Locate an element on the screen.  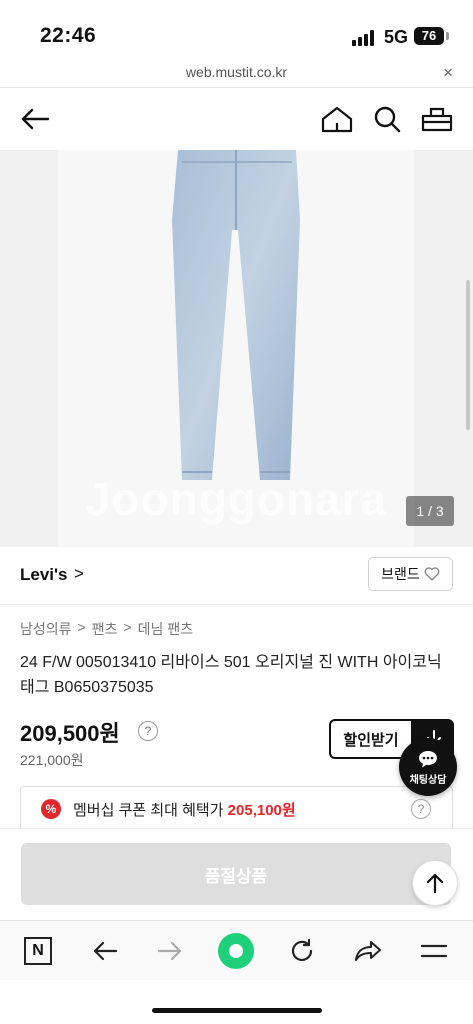
jeans-image is located at coordinates (236, 315).